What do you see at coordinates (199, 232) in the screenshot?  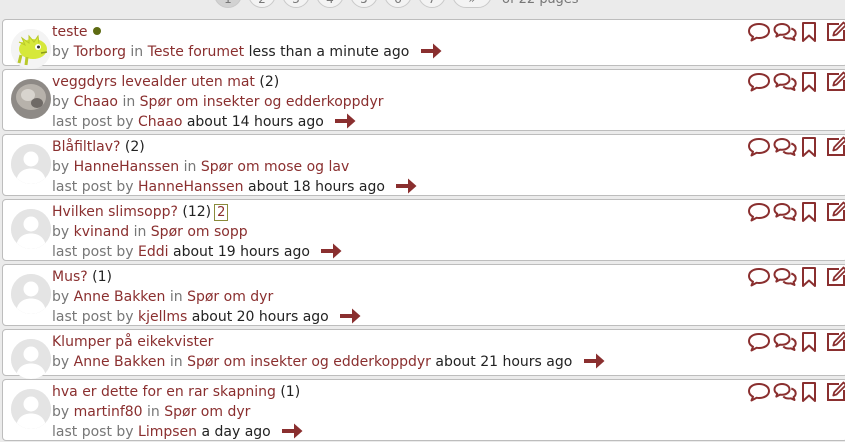 I see `forum-link: Spør om sopp` at bounding box center [199, 232].